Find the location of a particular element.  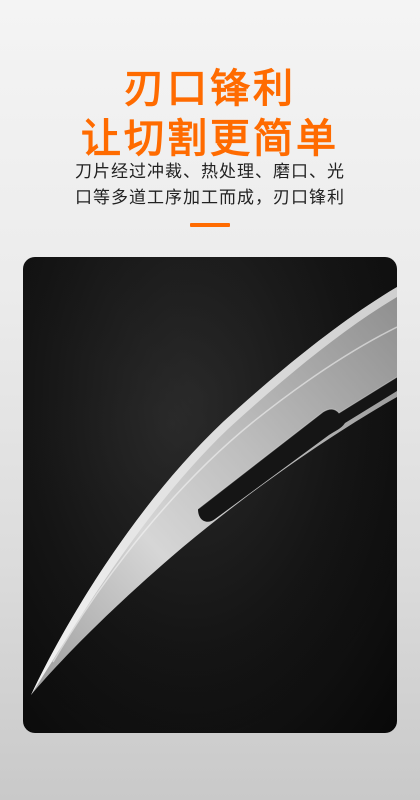

accent-divider is located at coordinates (210, 225).